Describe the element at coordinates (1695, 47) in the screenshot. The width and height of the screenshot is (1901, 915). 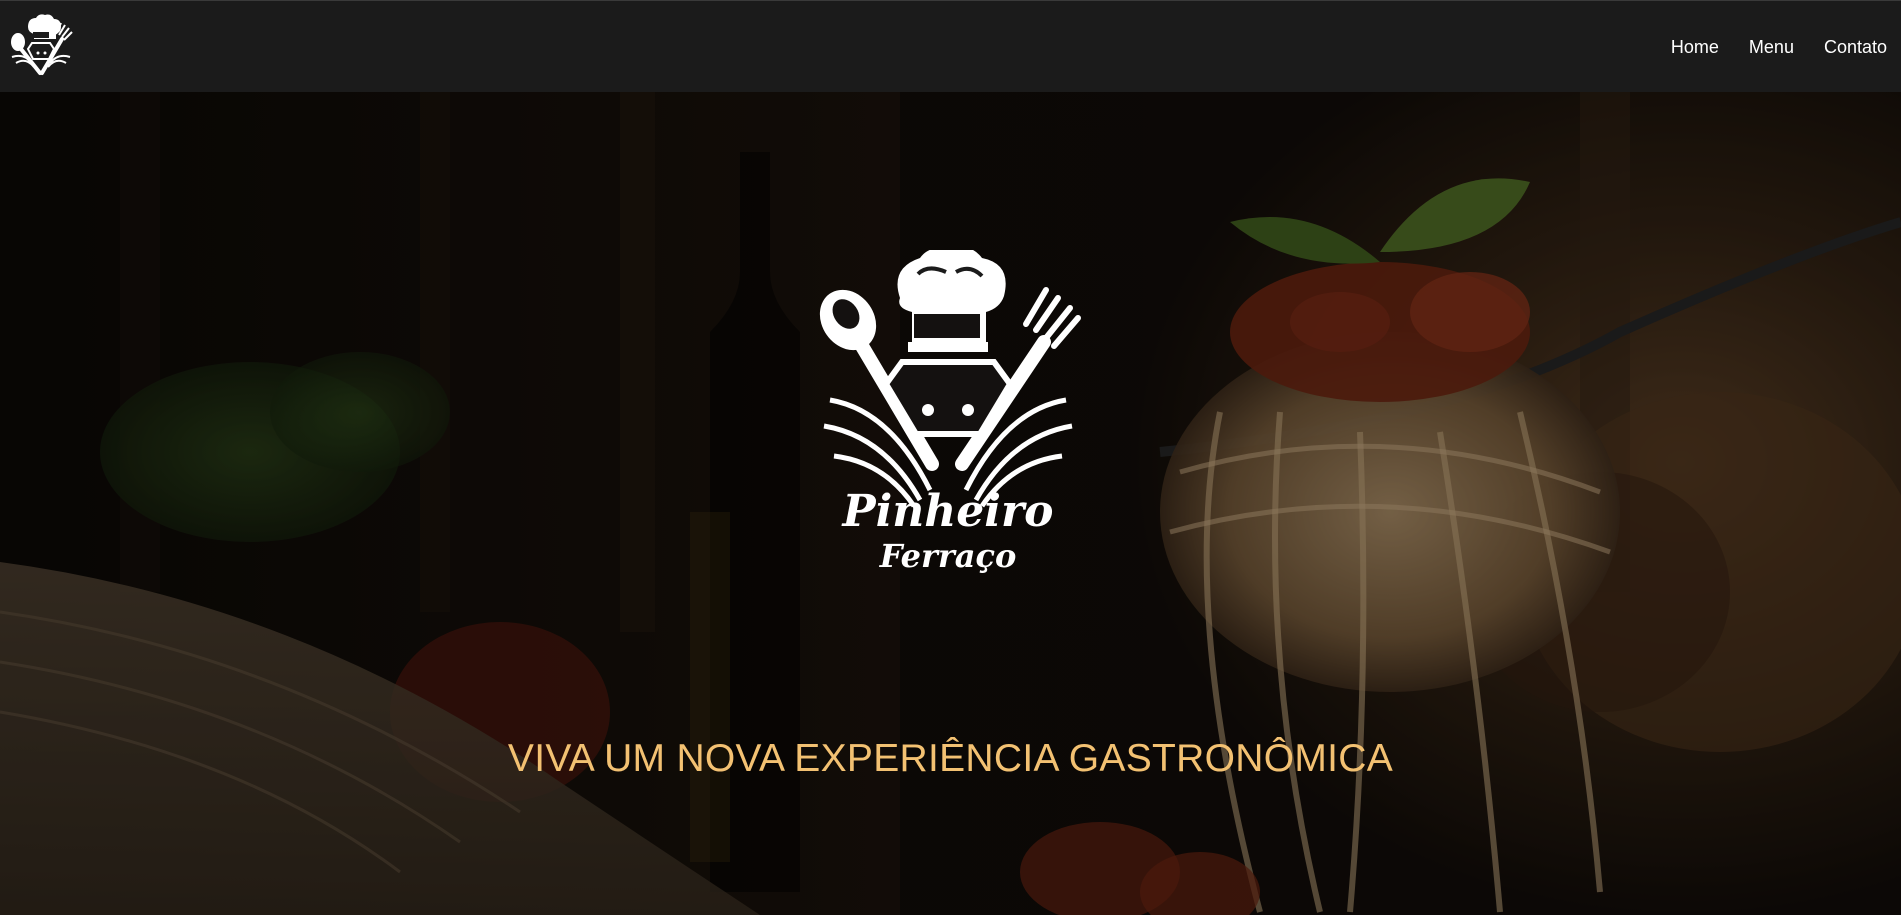
I see `nav-link-home: Home` at that location.